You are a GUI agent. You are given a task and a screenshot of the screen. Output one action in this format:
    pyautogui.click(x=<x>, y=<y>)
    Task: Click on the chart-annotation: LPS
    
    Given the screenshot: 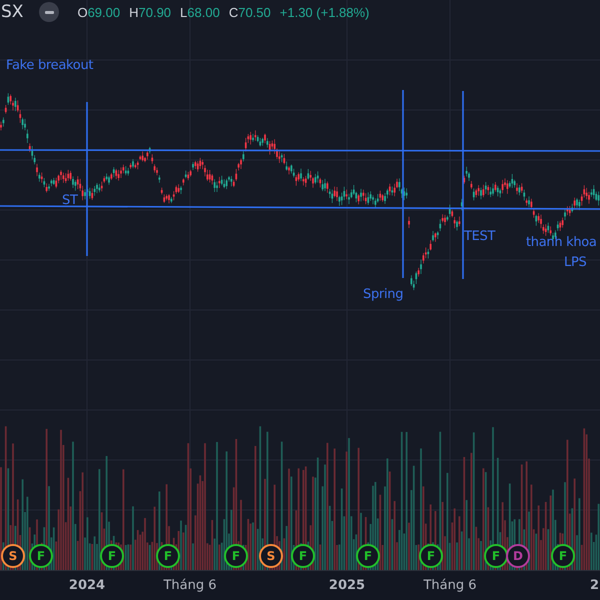 What is the action you would take?
    pyautogui.click(x=575, y=262)
    